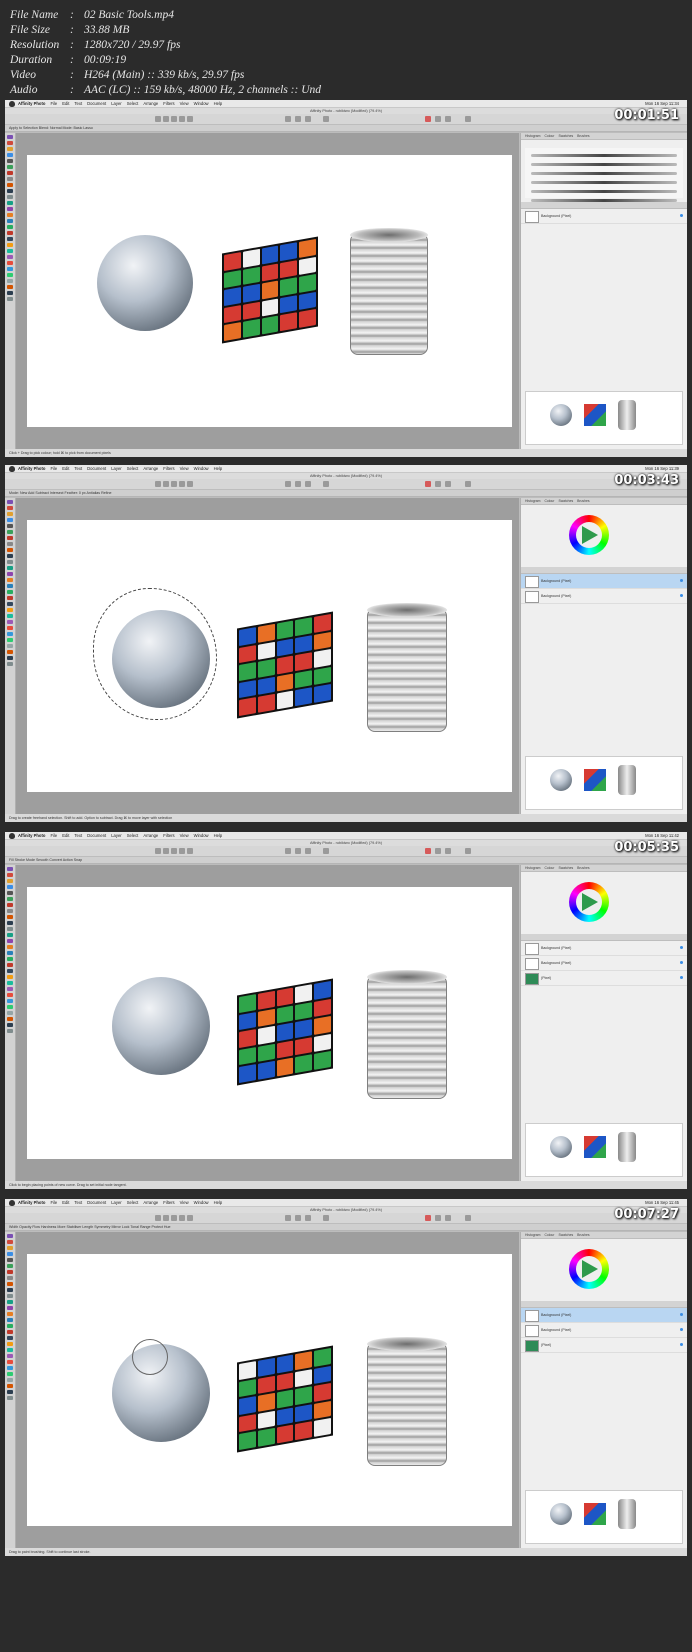 Image resolution: width=692 pixels, height=1652 pixels. Describe the element at coordinates (604, 164) in the screenshot. I see `brush-preset` at that location.